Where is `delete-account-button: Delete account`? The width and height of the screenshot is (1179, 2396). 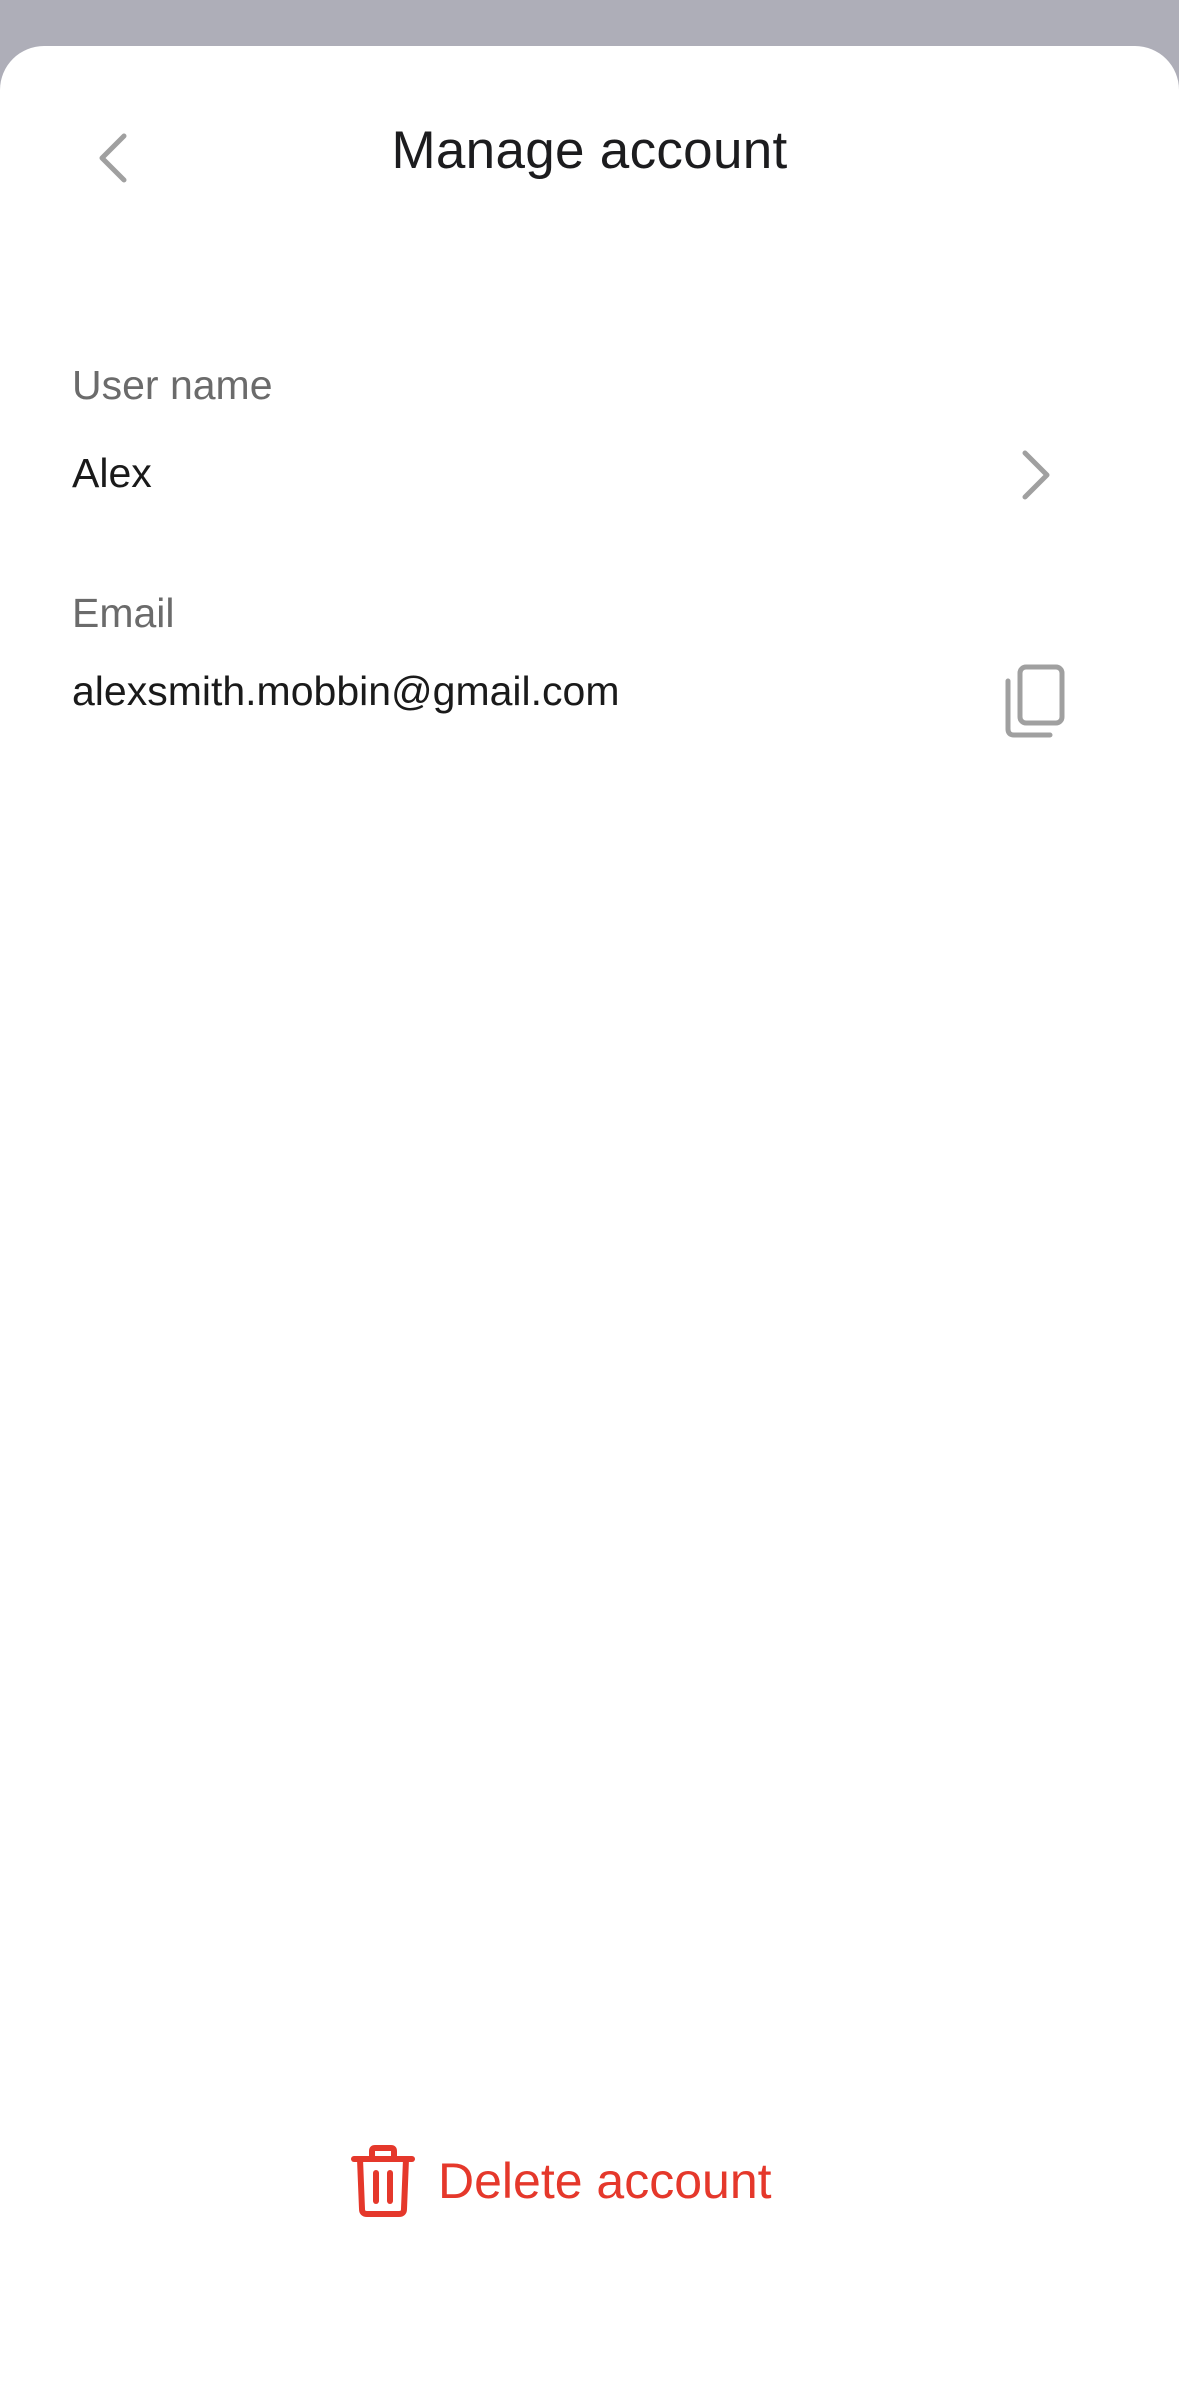 delete-account-button: Delete account is located at coordinates (590, 2181).